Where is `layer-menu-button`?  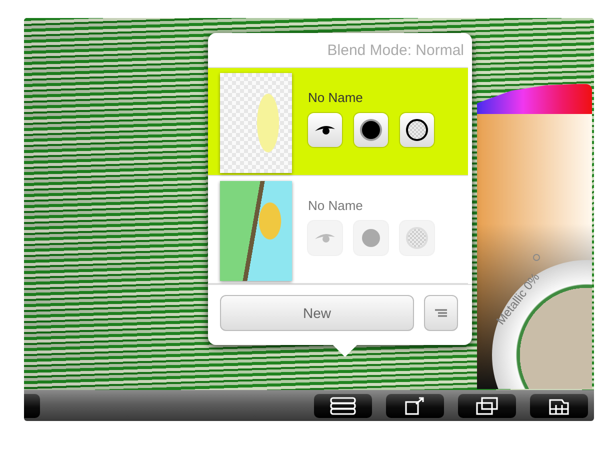 layer-menu-button is located at coordinates (441, 313).